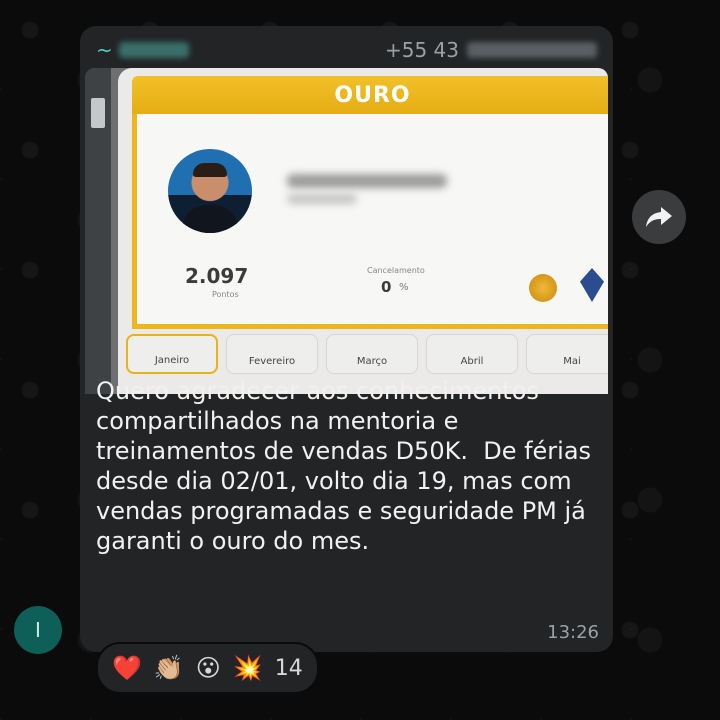  What do you see at coordinates (543, 288) in the screenshot?
I see `gold-medal-icon` at bounding box center [543, 288].